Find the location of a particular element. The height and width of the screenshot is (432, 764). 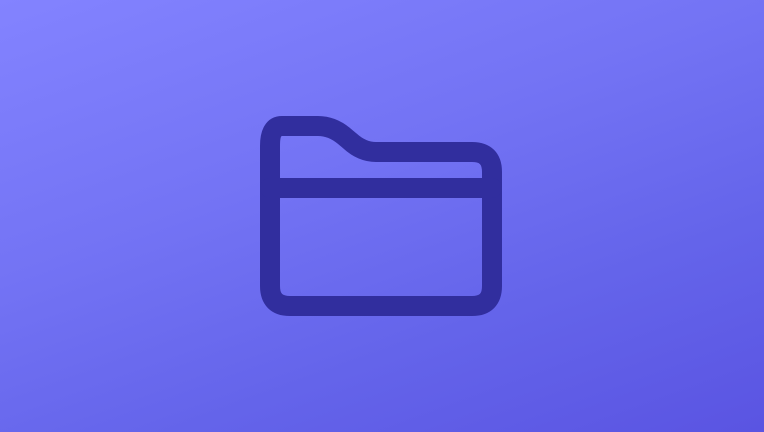

folder-icon-svg is located at coordinates (381, 216).